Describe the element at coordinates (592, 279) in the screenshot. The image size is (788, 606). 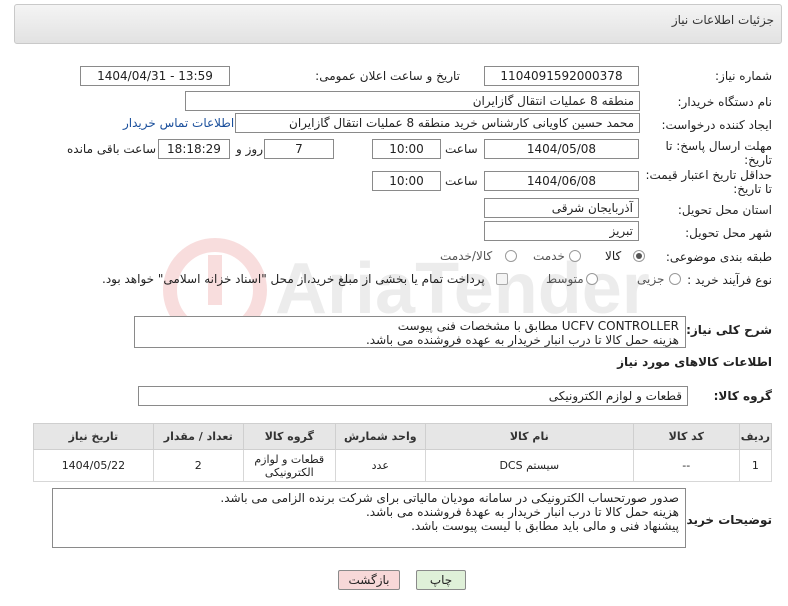
I see `process-radio-medium` at that location.